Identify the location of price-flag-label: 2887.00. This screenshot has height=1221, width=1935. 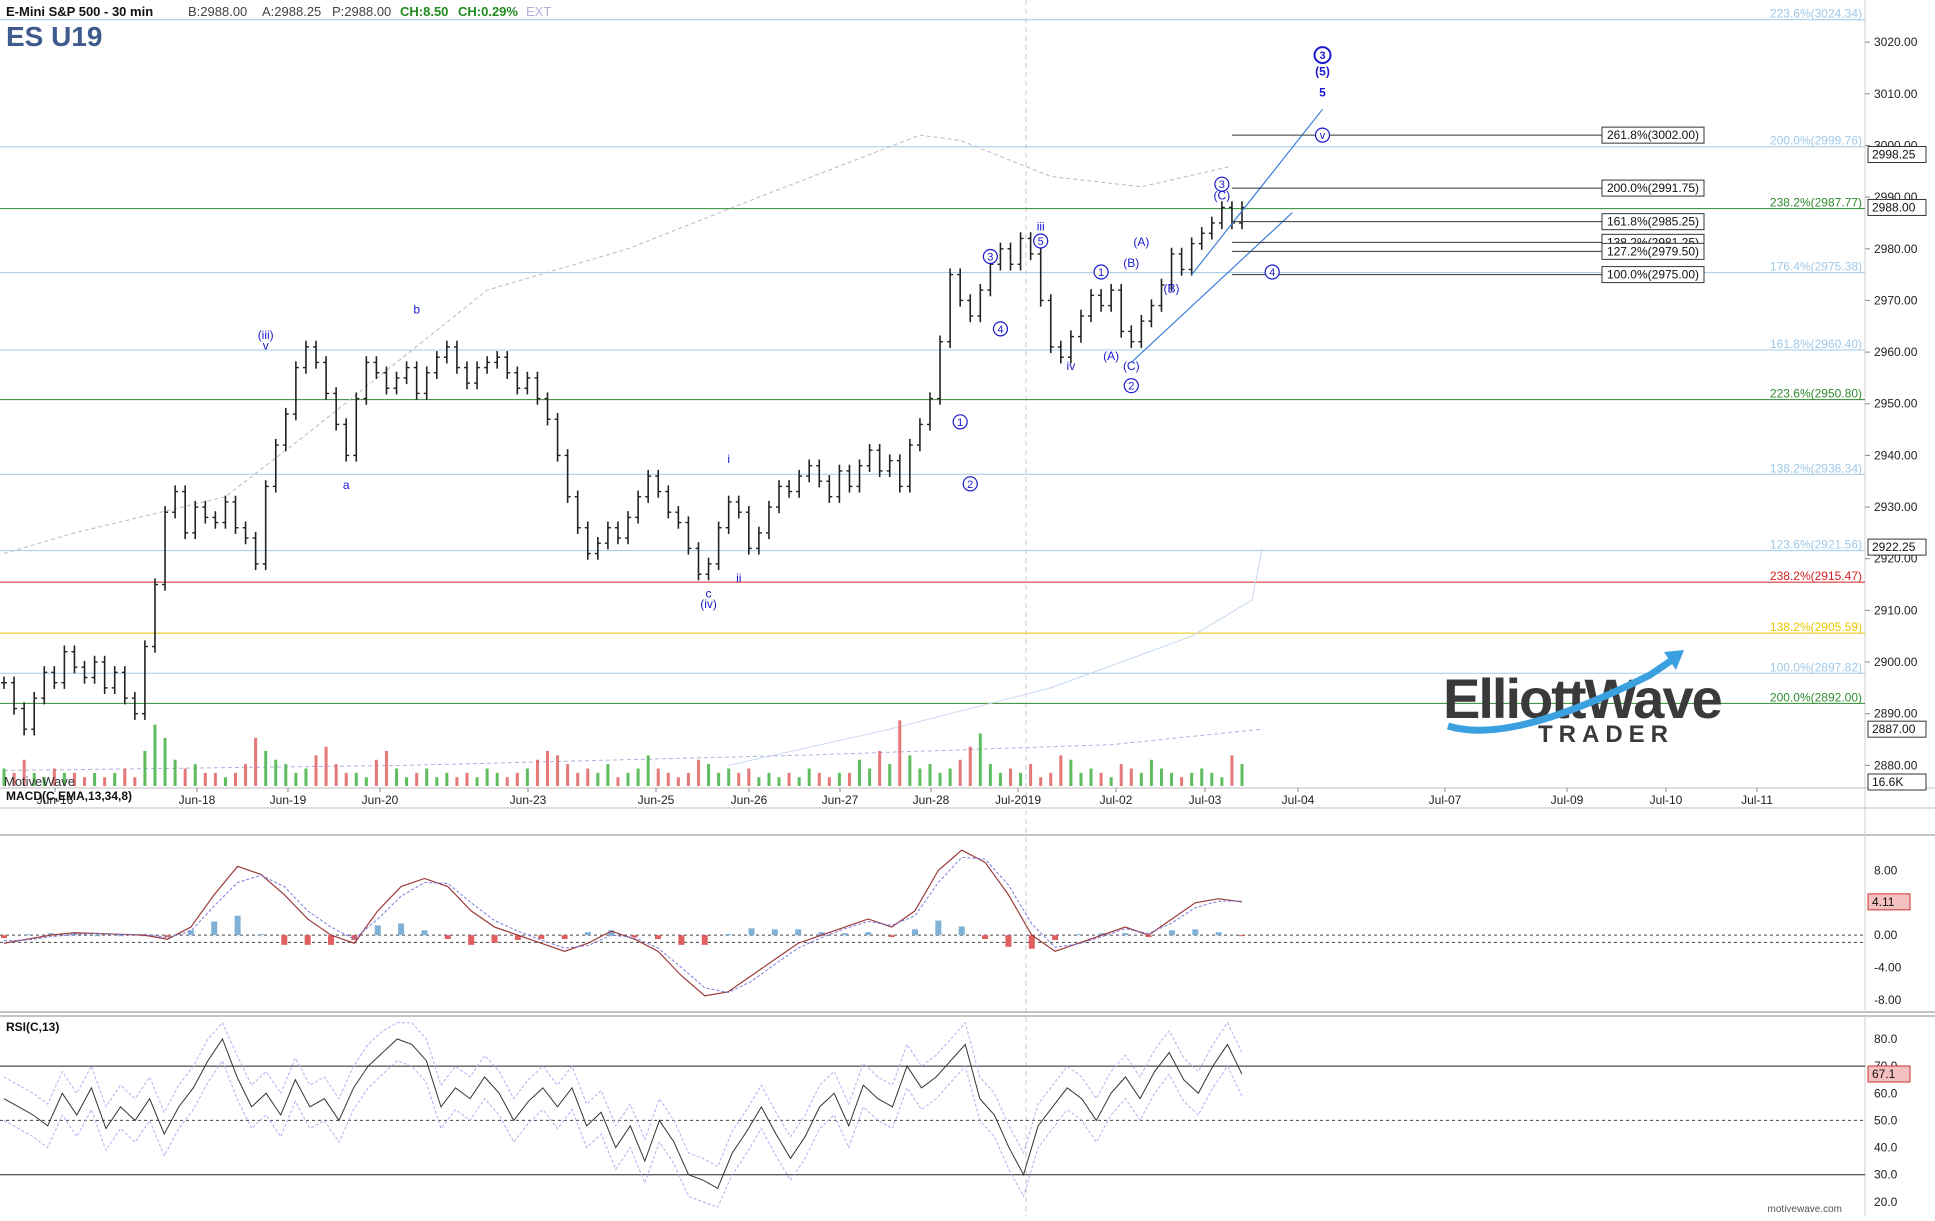
(1894, 729).